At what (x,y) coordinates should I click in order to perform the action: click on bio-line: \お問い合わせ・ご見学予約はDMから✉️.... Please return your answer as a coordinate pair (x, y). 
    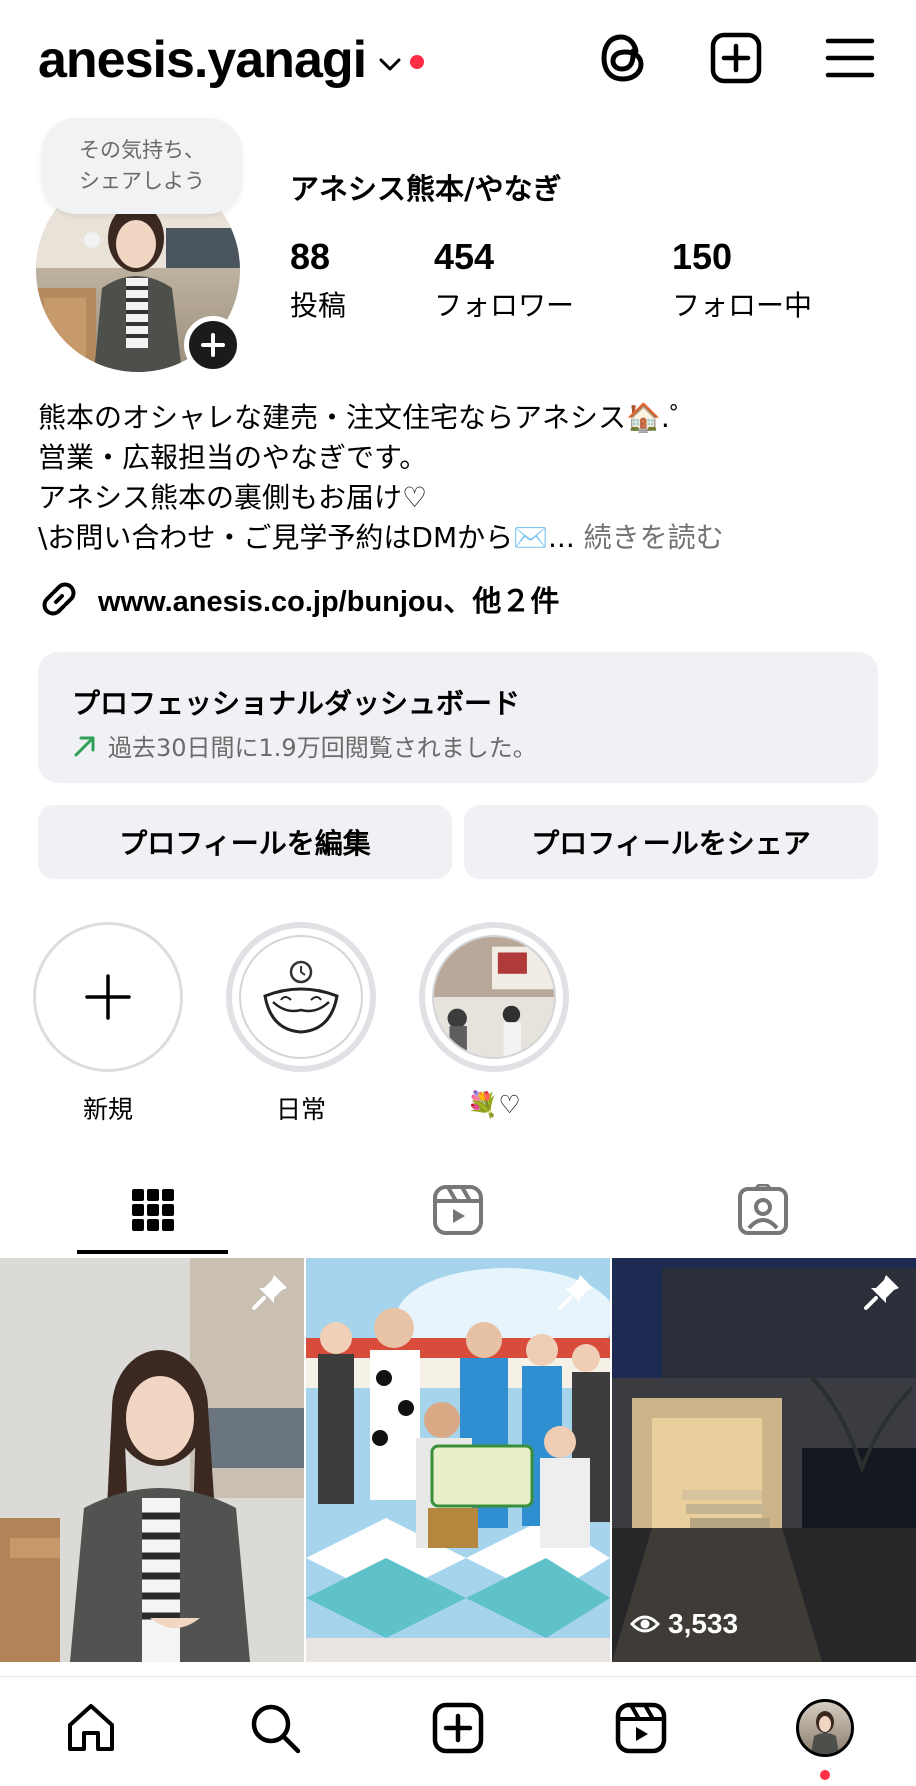
    Looking at the image, I should click on (306, 537).